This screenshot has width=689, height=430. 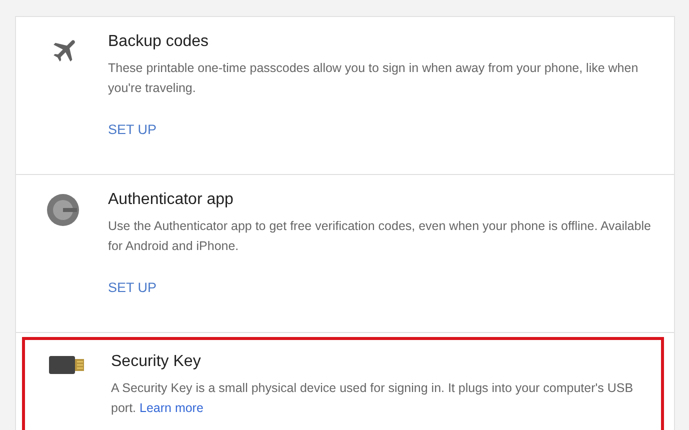 I want to click on option-description: A Security Key is a small physical device used for signing in. It plugs into your computer's USB port. Learn more, so click(x=372, y=398).